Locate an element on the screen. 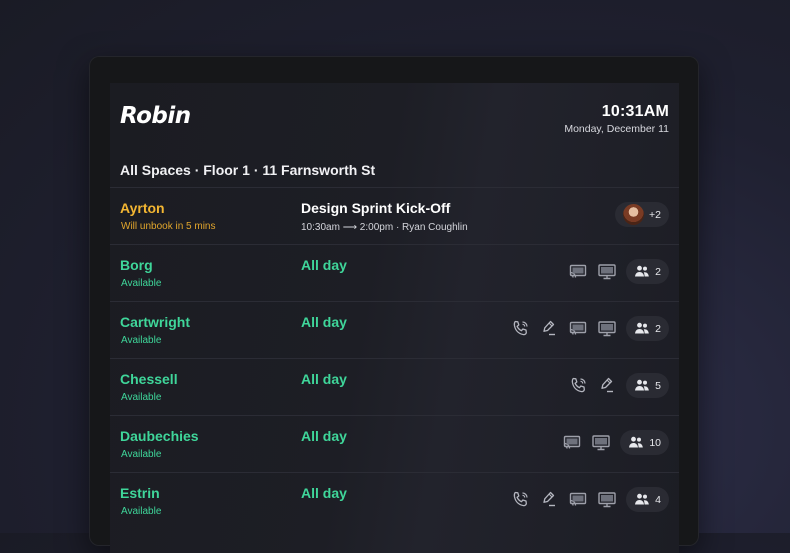  room-row-daubechies: Daubechies Available All day 10 is located at coordinates (394, 443).